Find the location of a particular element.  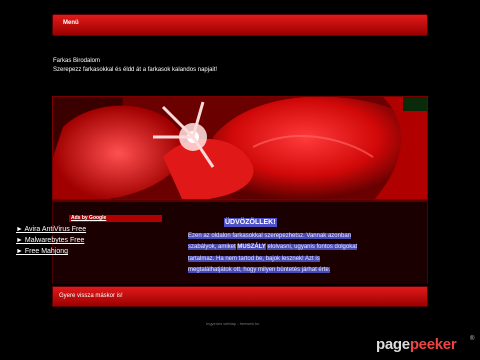

pagepeeker-watermark: pagepeeker is located at coordinates (416, 344).